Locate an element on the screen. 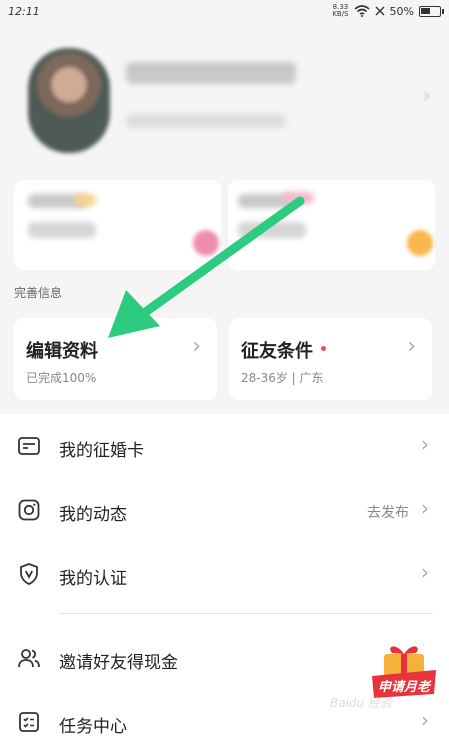 Image resolution: width=449 pixels, height=738 pixels. publish-link: 去发布 is located at coordinates (388, 512).